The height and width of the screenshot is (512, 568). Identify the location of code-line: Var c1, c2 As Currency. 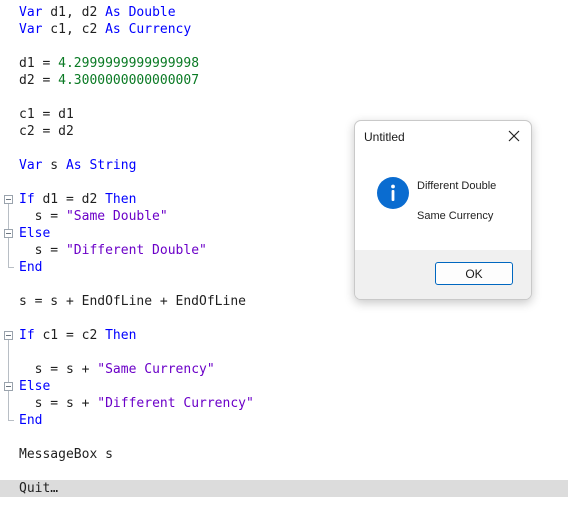
(105, 29).